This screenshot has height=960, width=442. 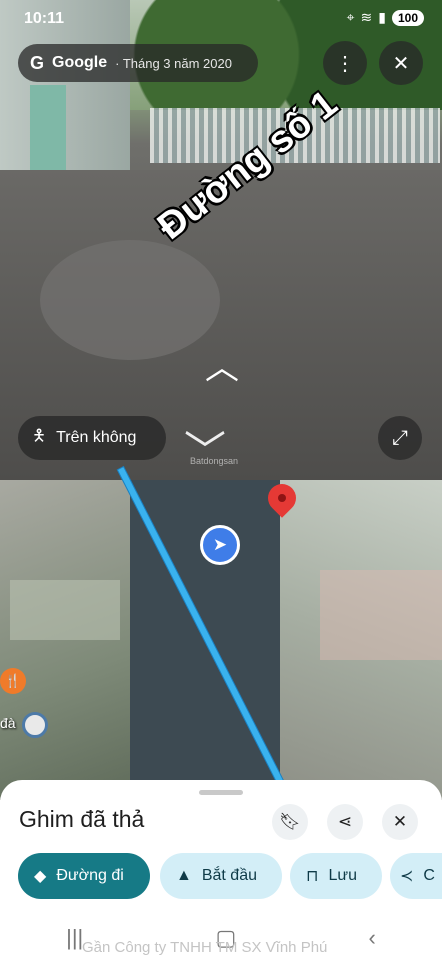 I want to click on battery-level: 100, so click(x=407, y=17).